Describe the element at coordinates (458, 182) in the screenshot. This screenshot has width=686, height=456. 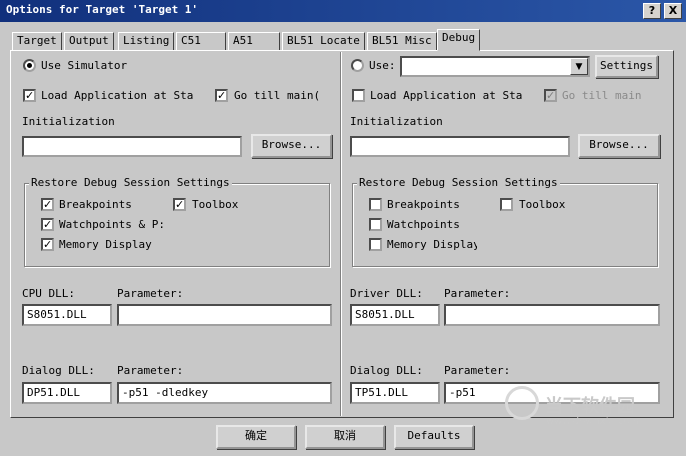
I see `right-restore-legend: Restore Debug Session Settings` at that location.